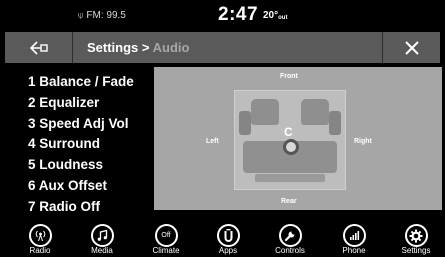 This screenshot has height=257, width=445. What do you see at coordinates (40, 235) in the screenshot?
I see `radio-icon` at bounding box center [40, 235].